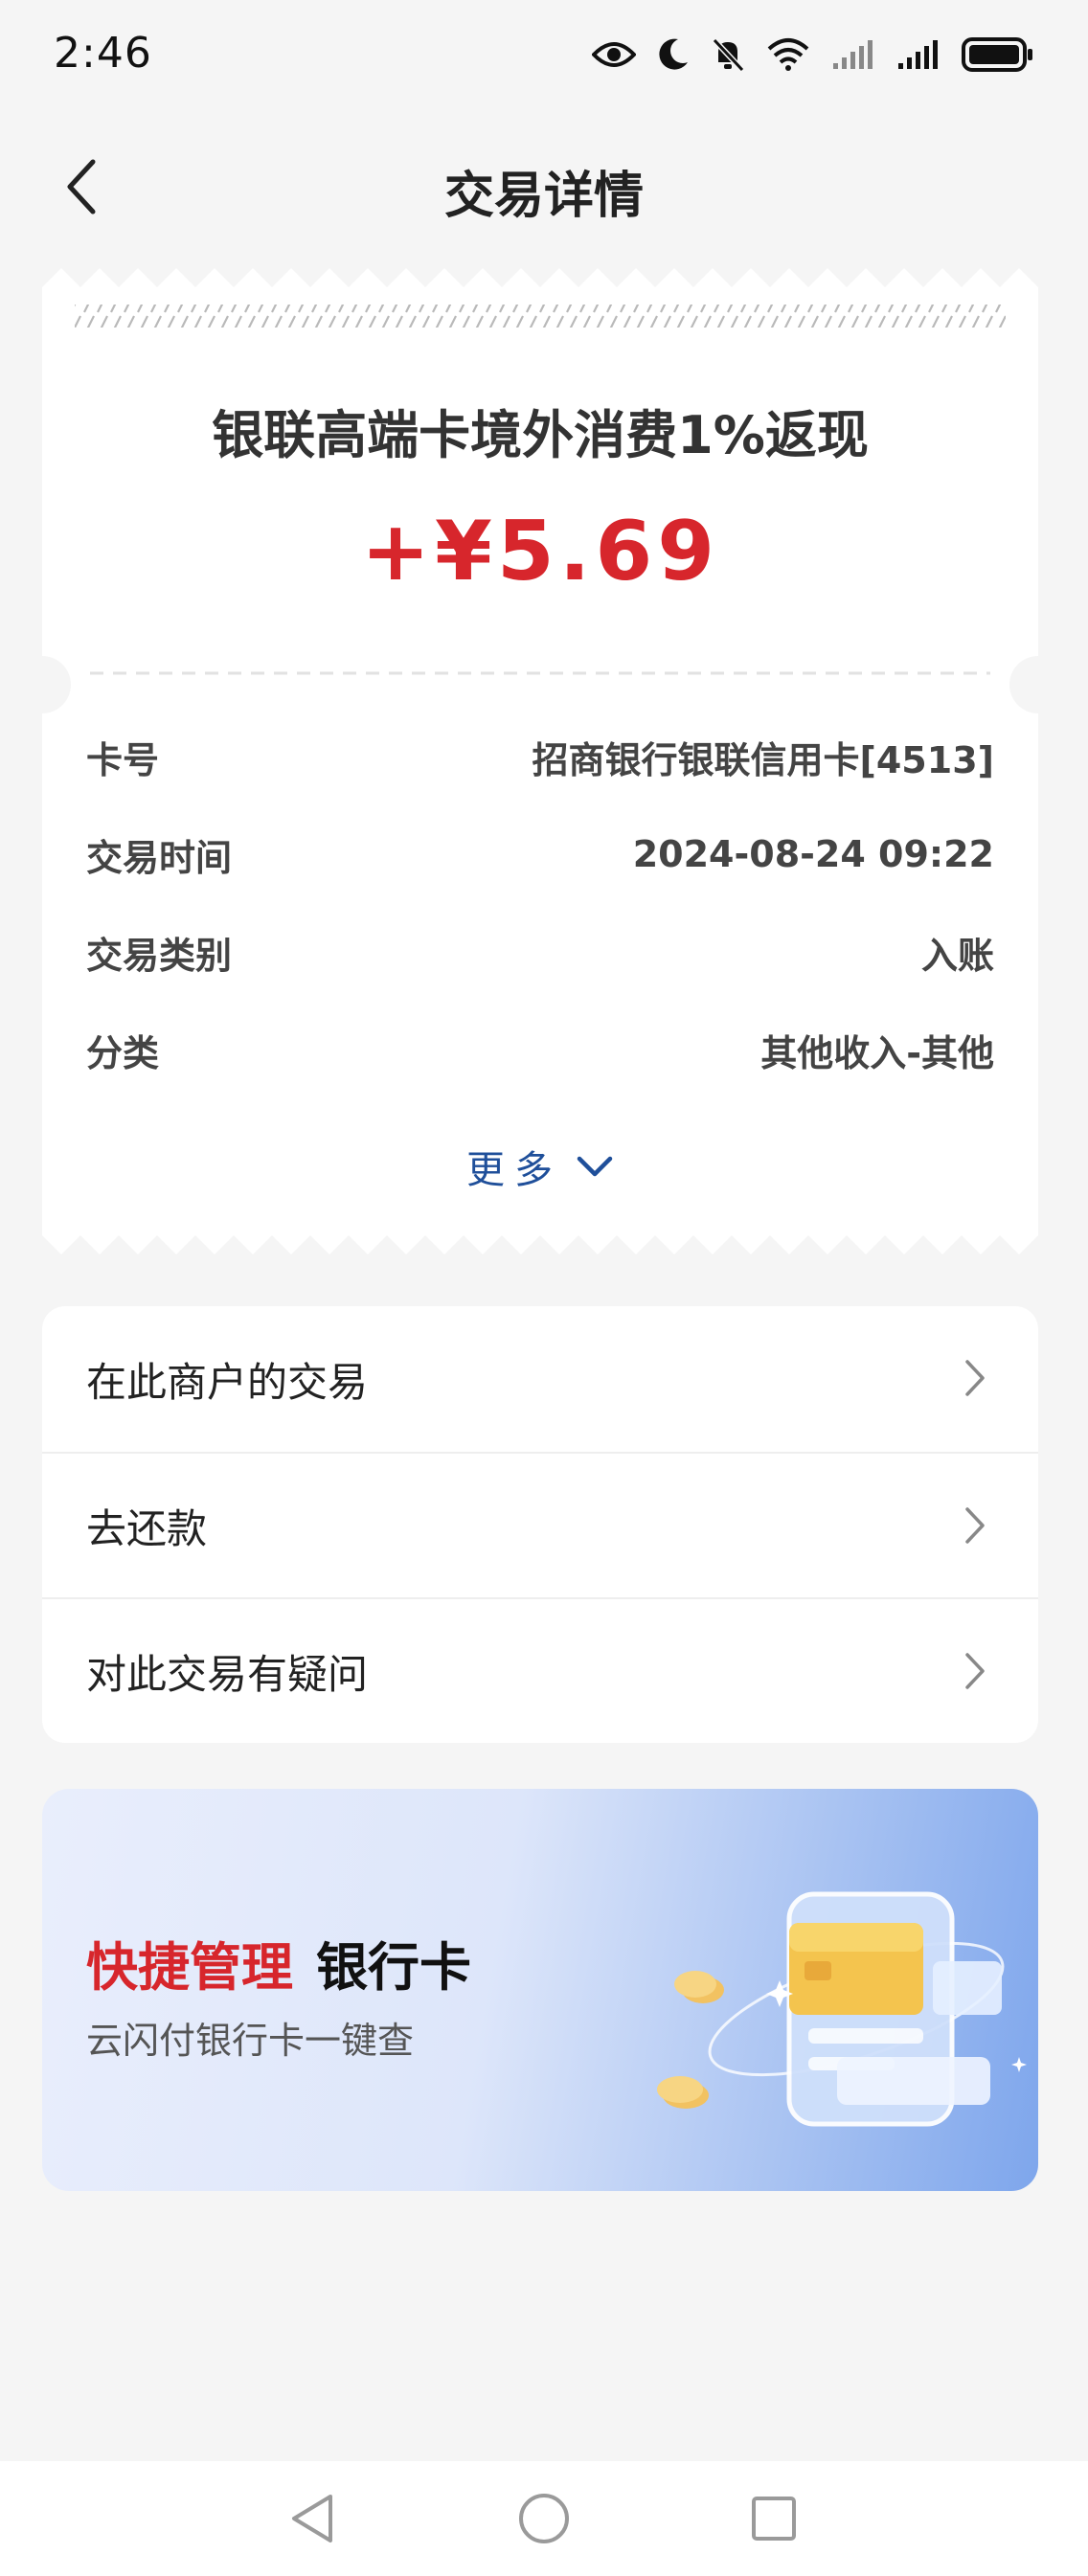  I want to click on banner-title-main: 银行卡, so click(393, 1967).